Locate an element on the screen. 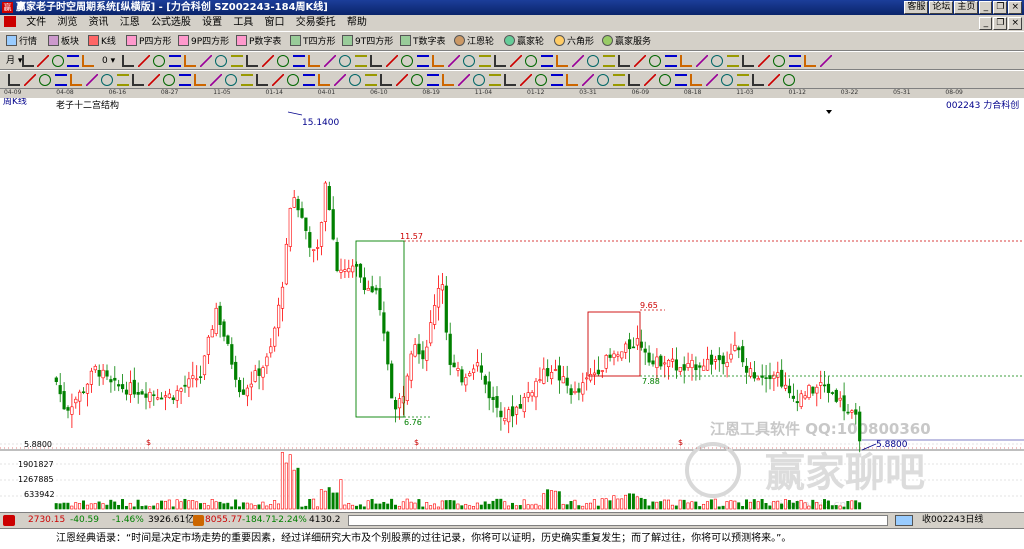 The image size is (1024, 549). kline-button: K线 is located at coordinates (102, 41).